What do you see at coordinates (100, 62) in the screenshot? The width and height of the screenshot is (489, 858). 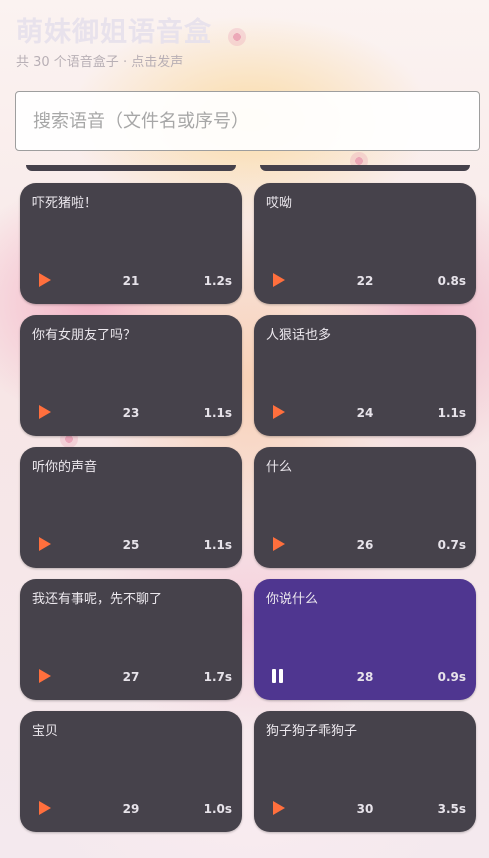 I see `app-subtitle: 共 30 个语音盒子 · 点击发声` at bounding box center [100, 62].